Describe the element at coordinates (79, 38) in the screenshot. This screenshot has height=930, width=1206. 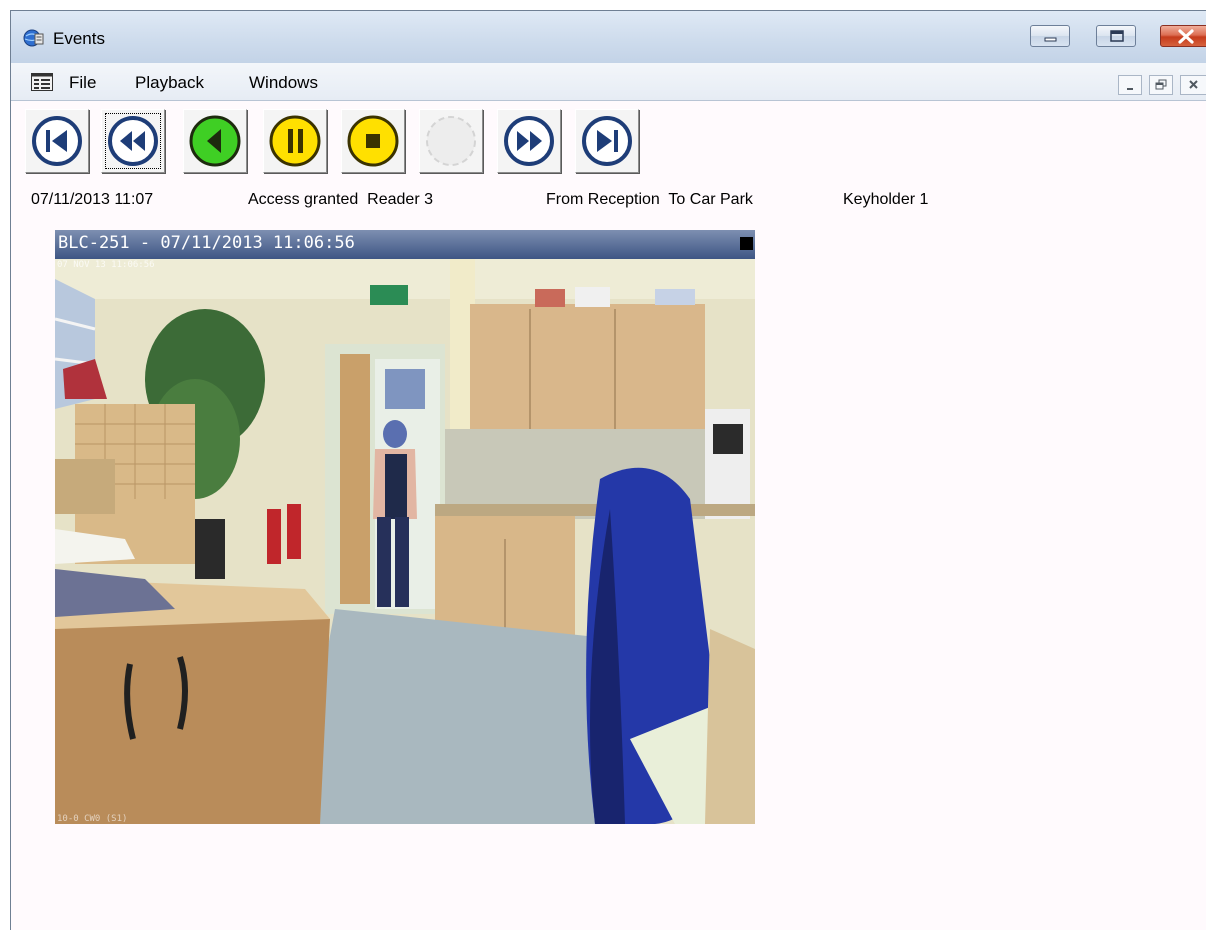
I see `window-title: Events` at that location.